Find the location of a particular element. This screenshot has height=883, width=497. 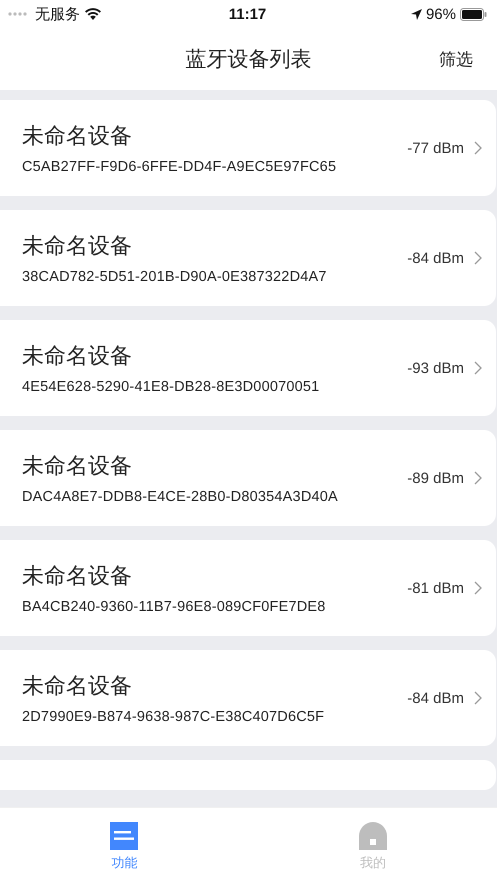

device-card: 未命名设备 BA4CB240-9360-11B7-96E8-089CF0FE7DE8 -81 dBm is located at coordinates (248, 588).